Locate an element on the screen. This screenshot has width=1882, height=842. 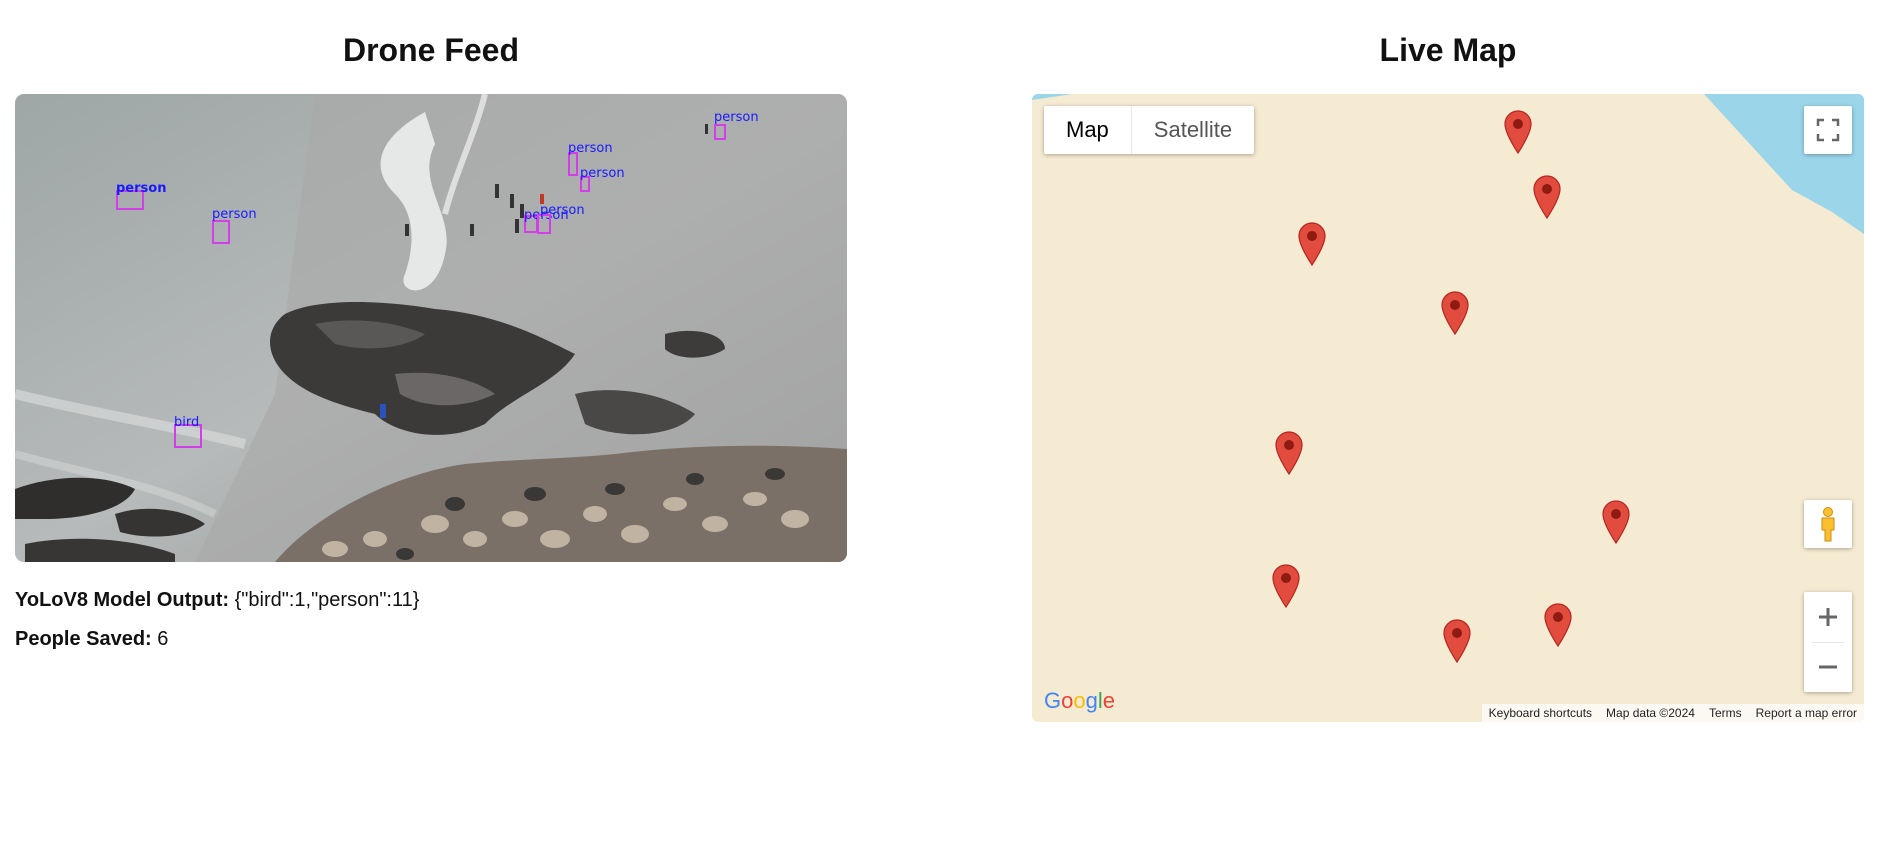
people-saved-line: People Saved: 6 is located at coordinates (91, 639).